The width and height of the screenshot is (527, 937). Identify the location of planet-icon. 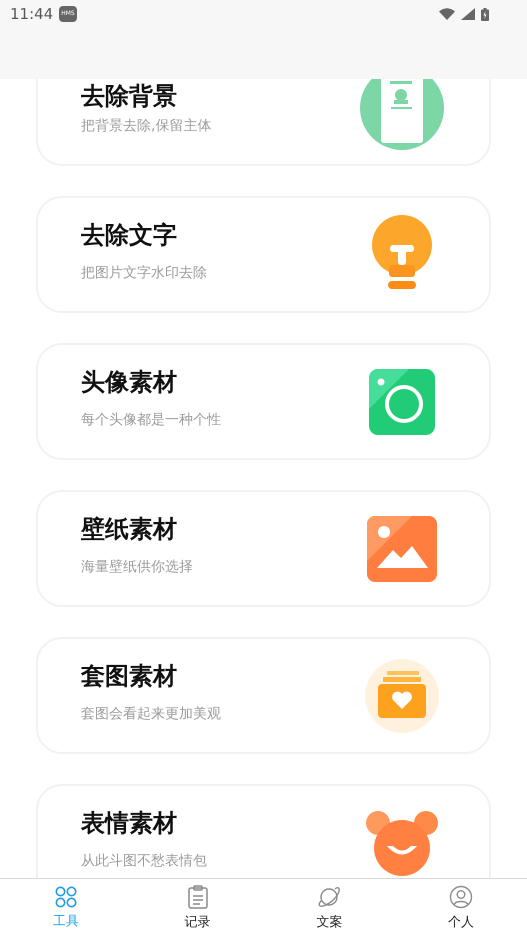
(329, 897).